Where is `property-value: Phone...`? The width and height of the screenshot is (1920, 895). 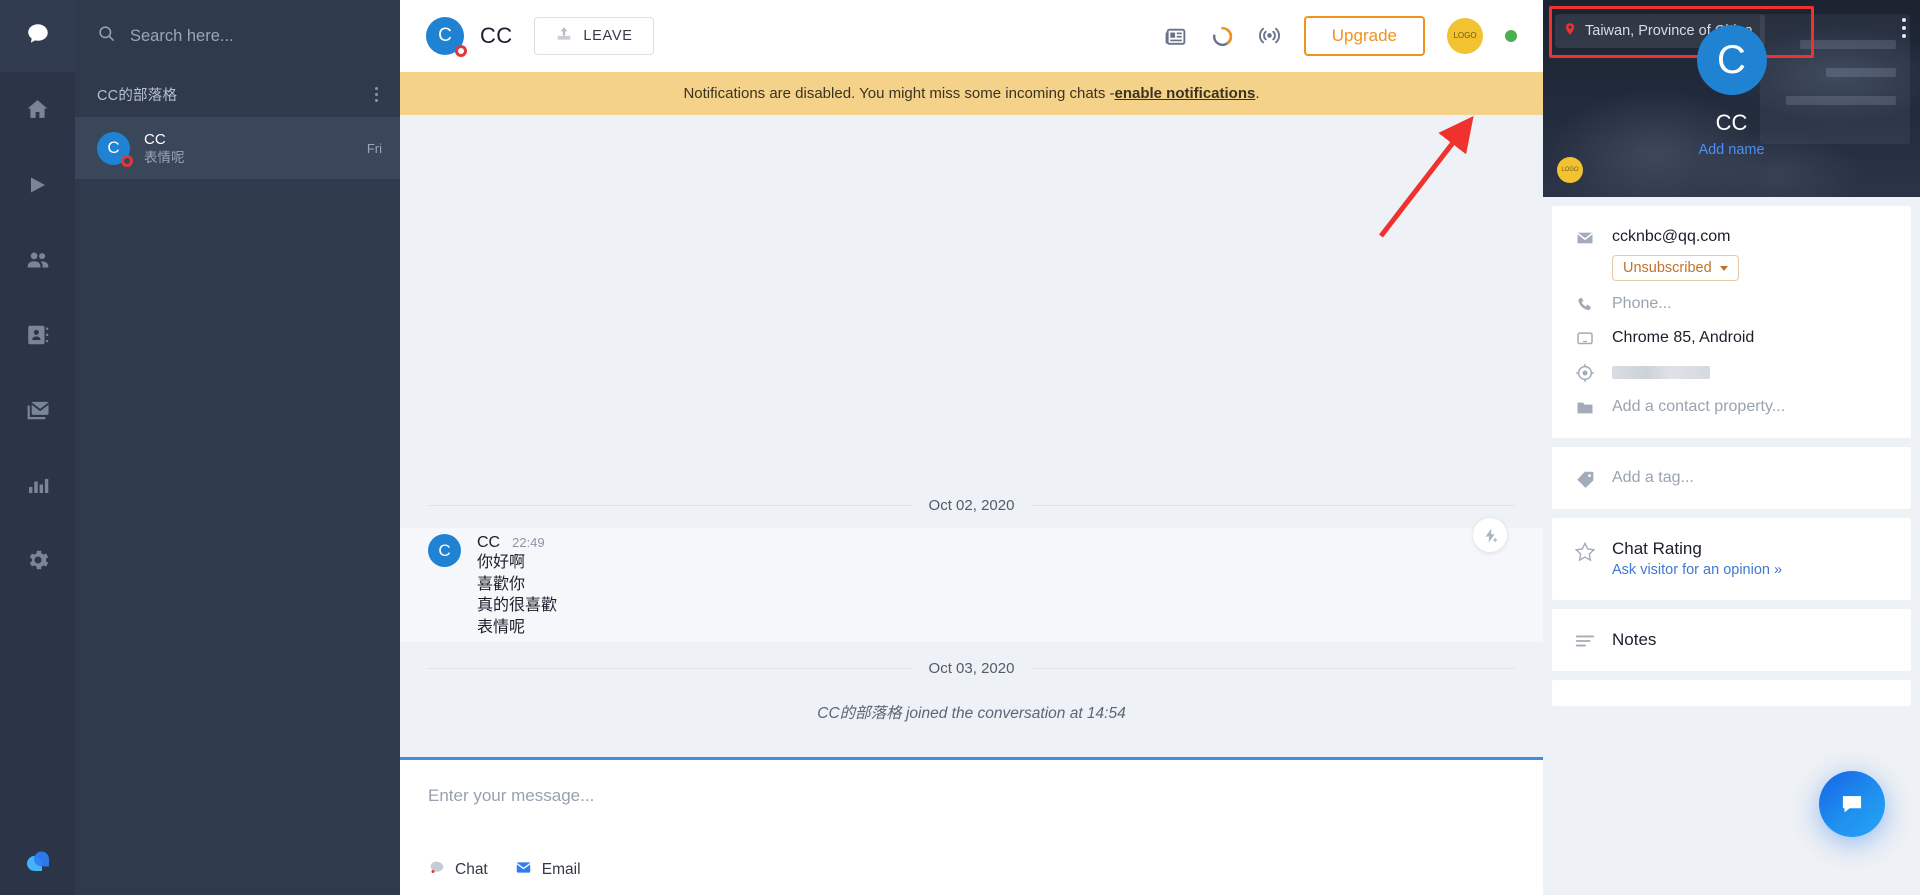 property-value: Phone... is located at coordinates (1642, 303).